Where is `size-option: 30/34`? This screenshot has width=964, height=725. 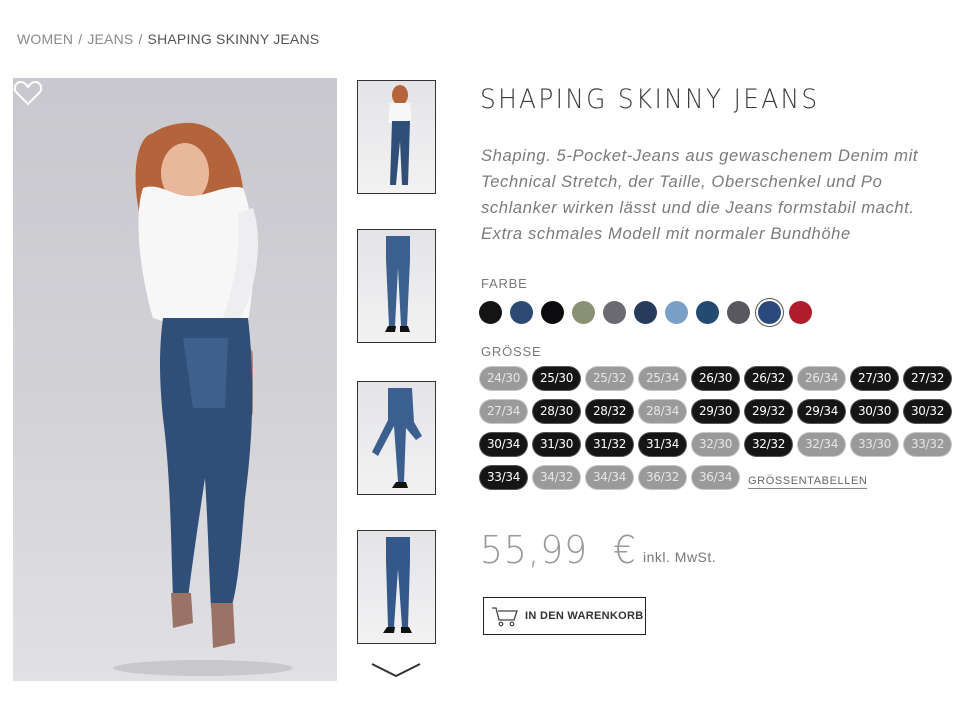 size-option: 30/34 is located at coordinates (503, 444).